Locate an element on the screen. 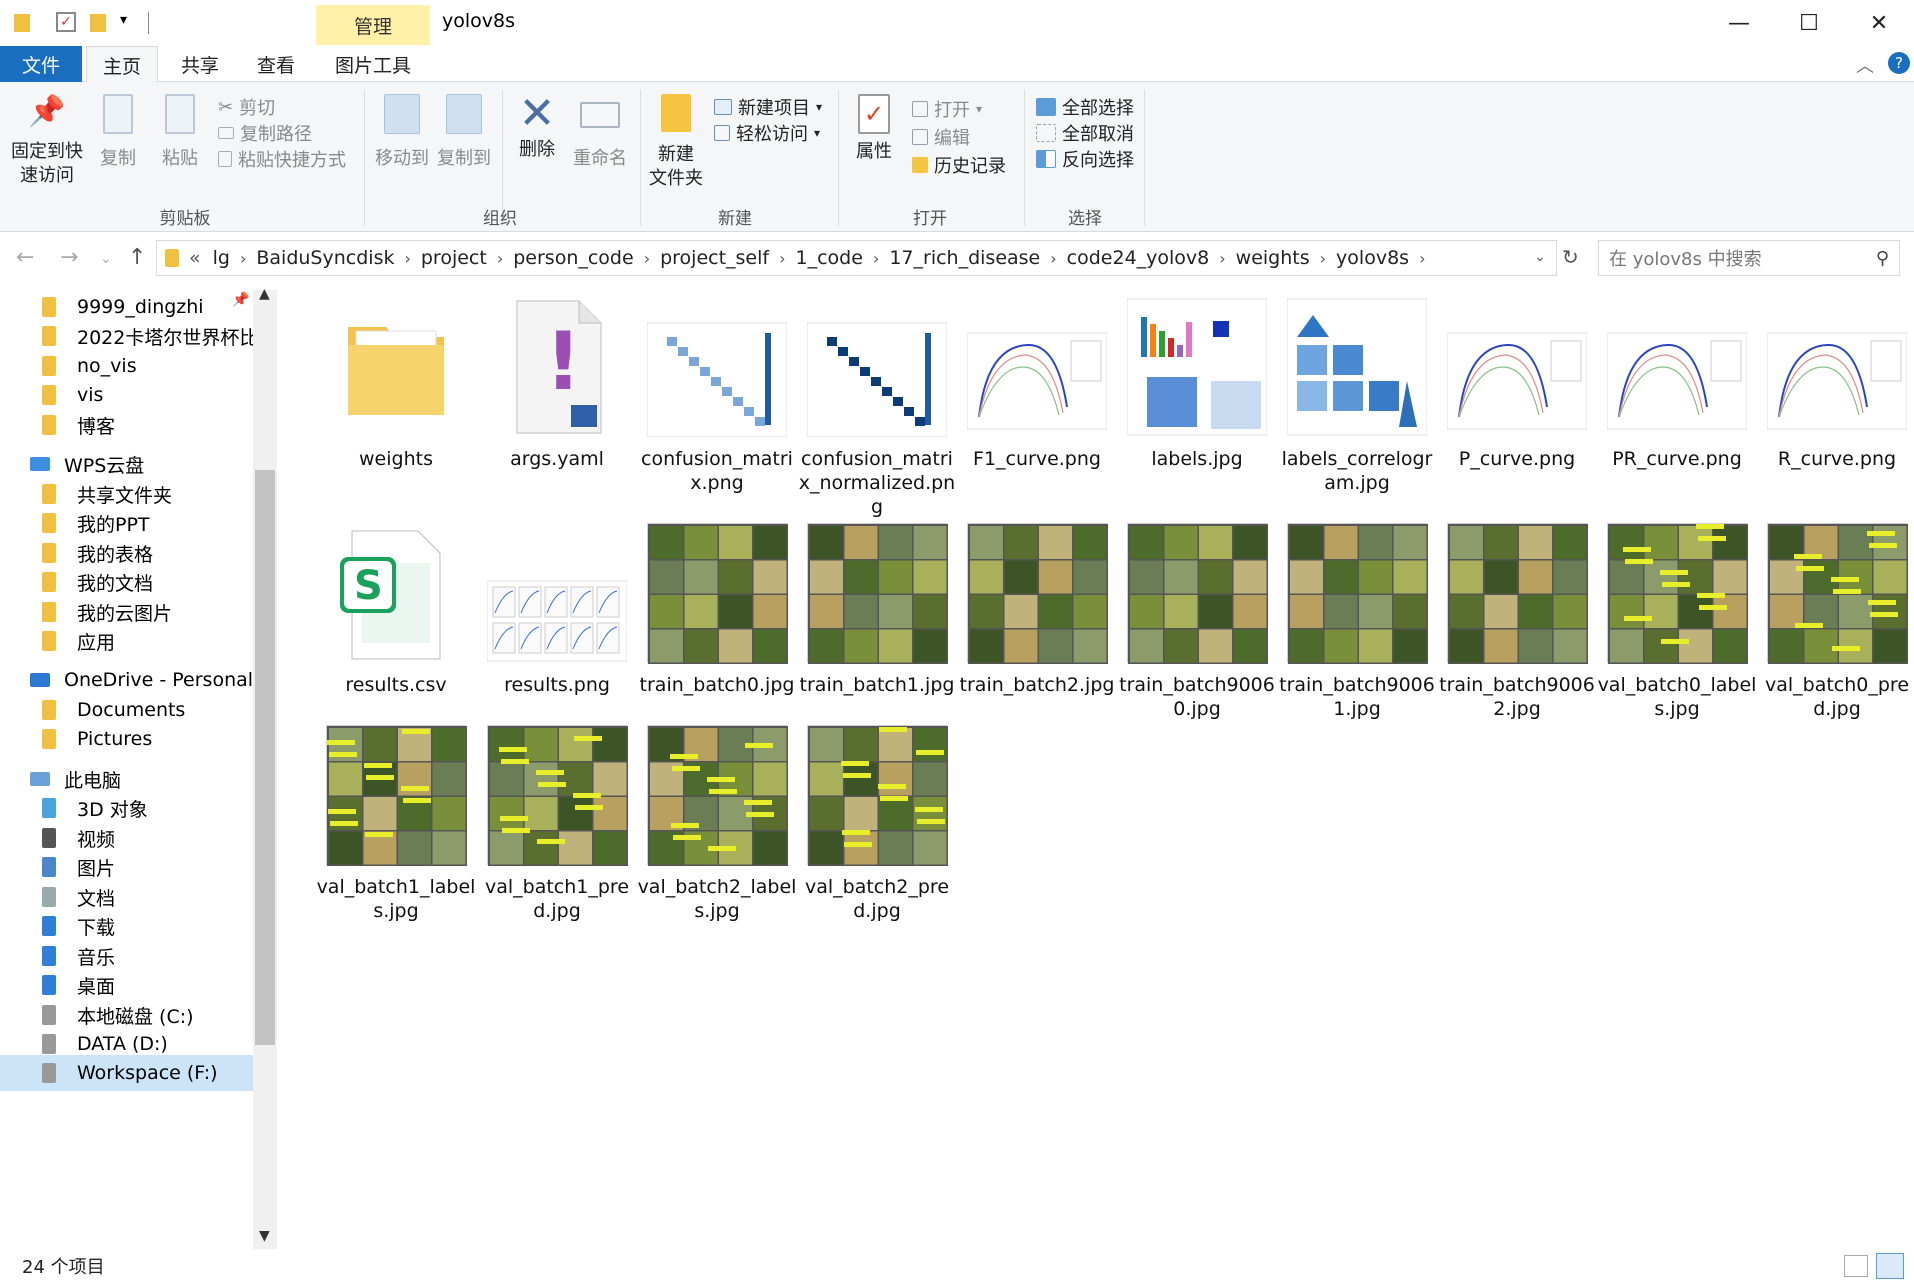  customize-quick-access-chevron-icon: ▾ is located at coordinates (123, 20).